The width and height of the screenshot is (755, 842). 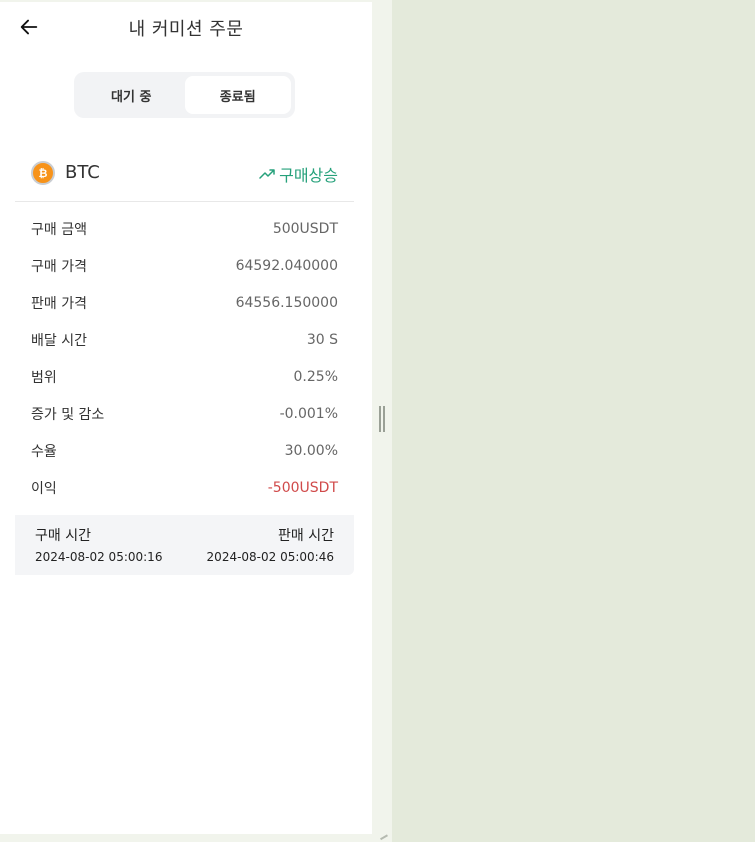 I want to click on detail-label: 배달 시간, so click(x=59, y=340).